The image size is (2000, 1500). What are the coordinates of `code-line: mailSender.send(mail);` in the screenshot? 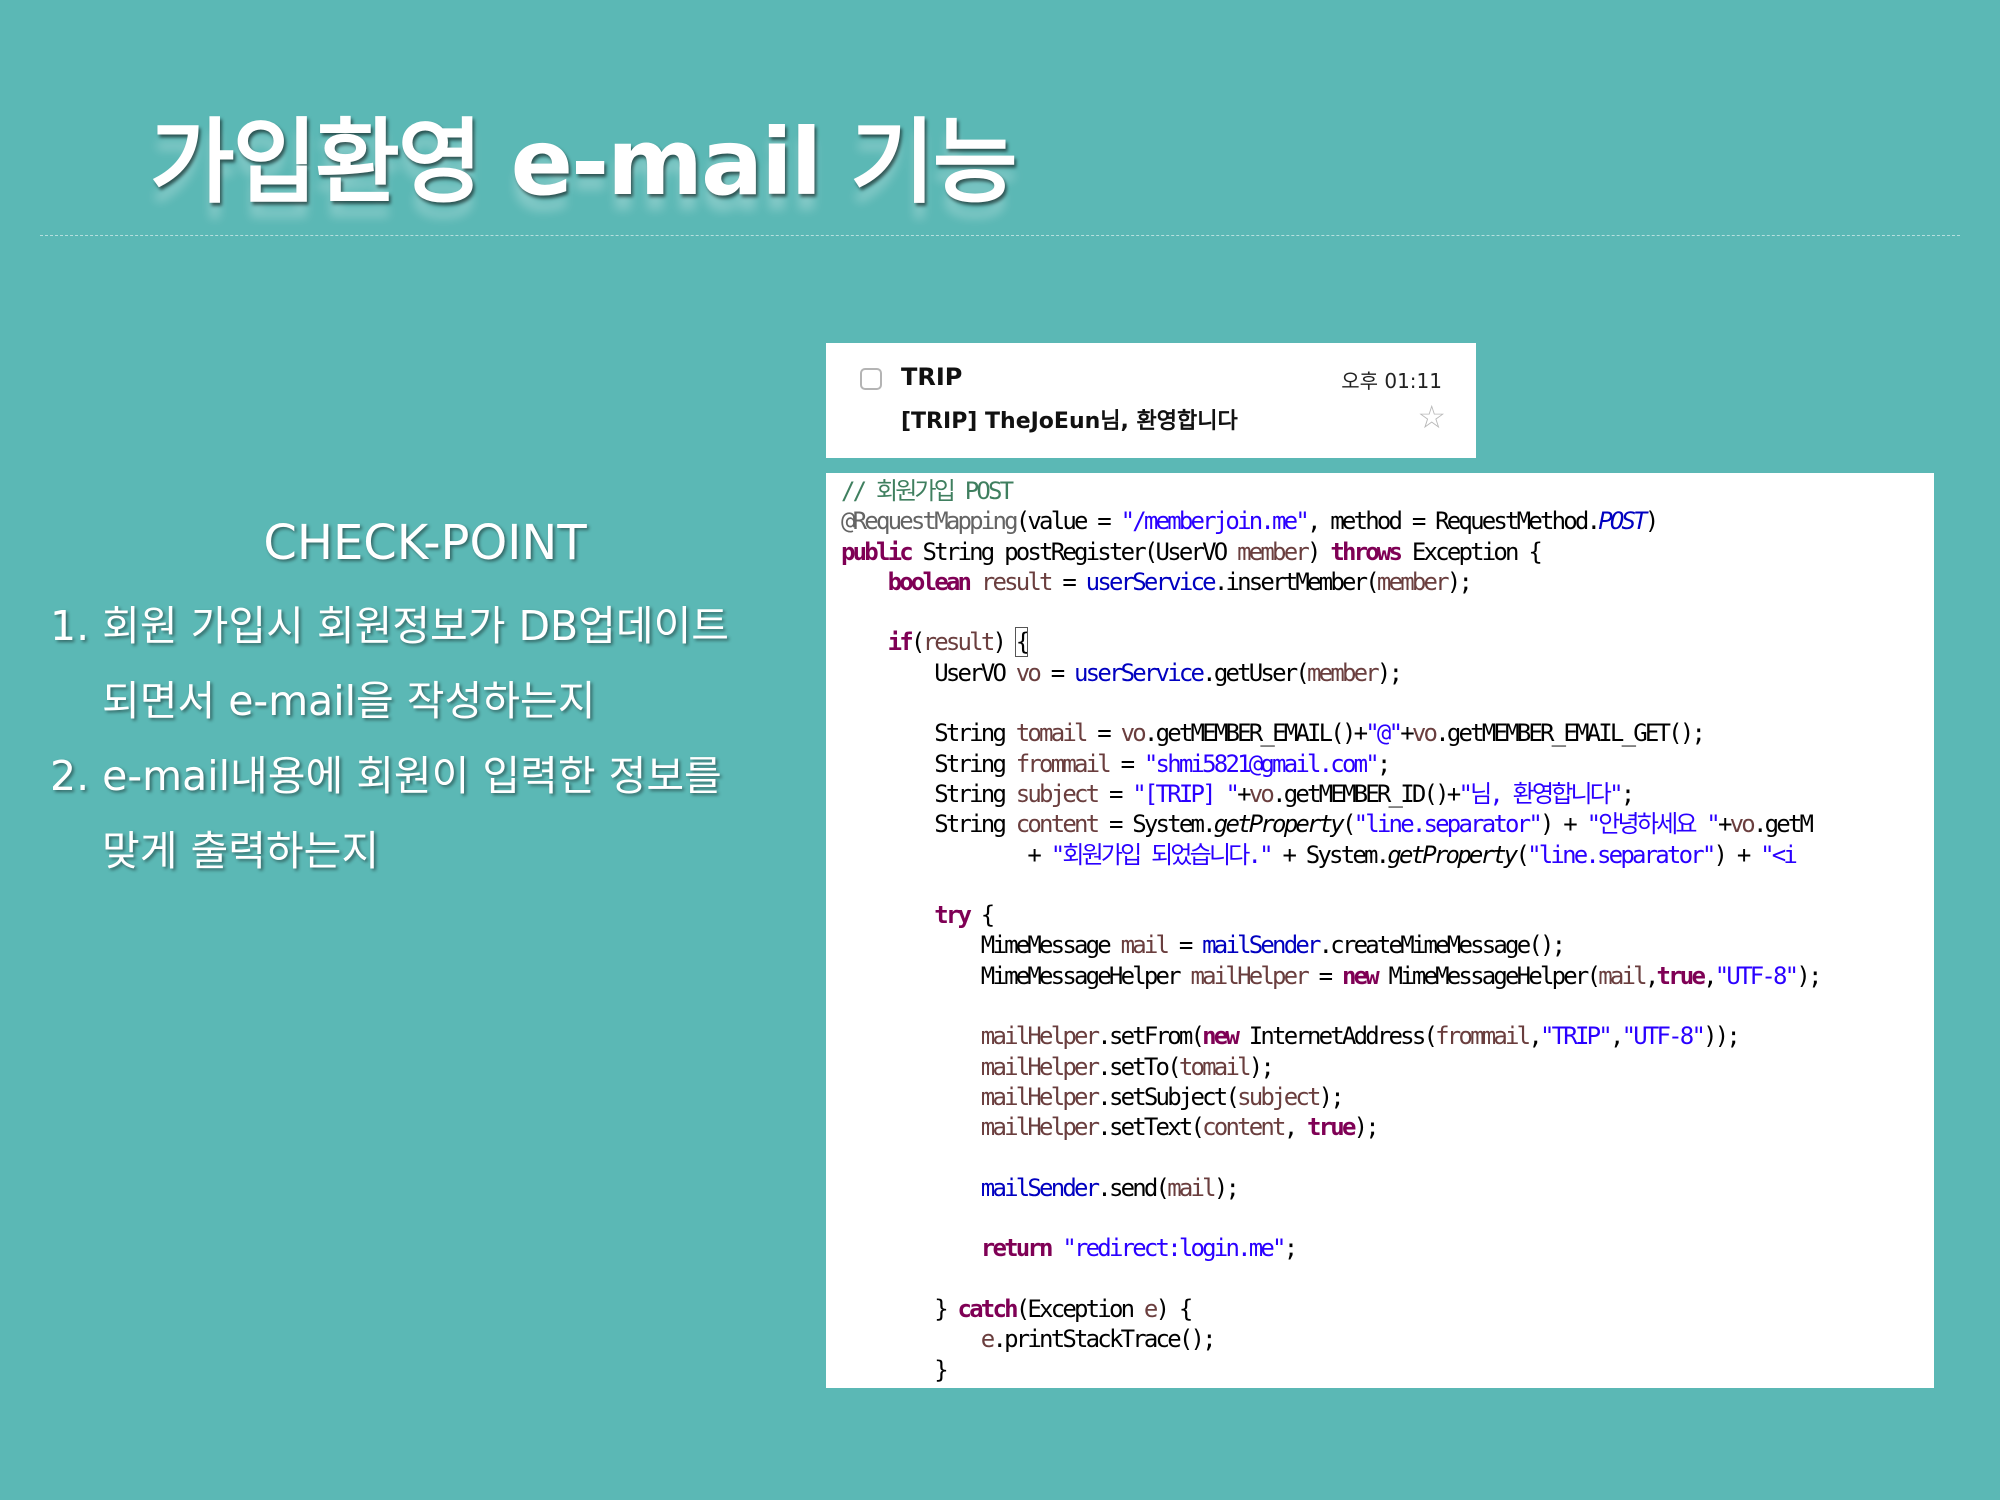 It's located at (1110, 1187).